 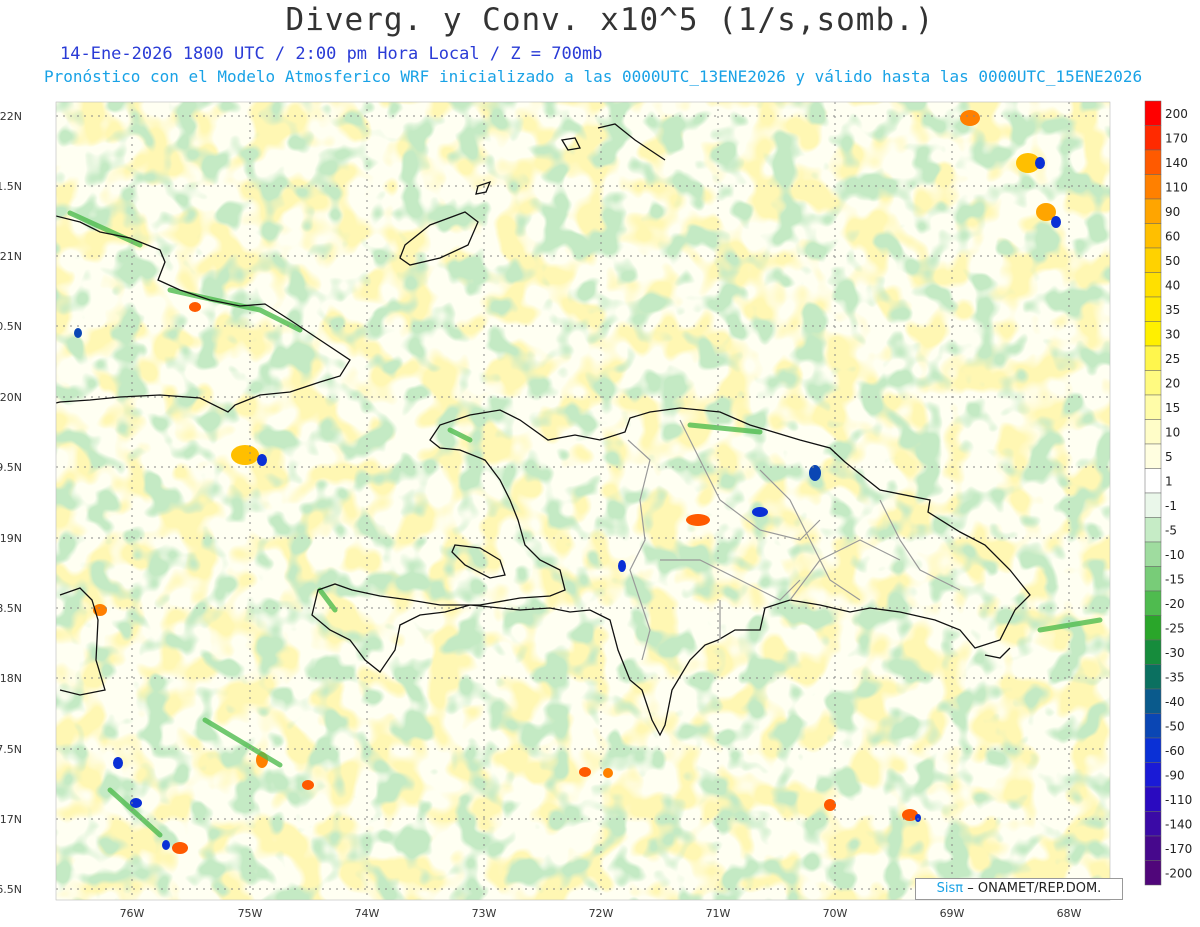 I want to click on colorbar-label: -90, so click(x=1175, y=776).